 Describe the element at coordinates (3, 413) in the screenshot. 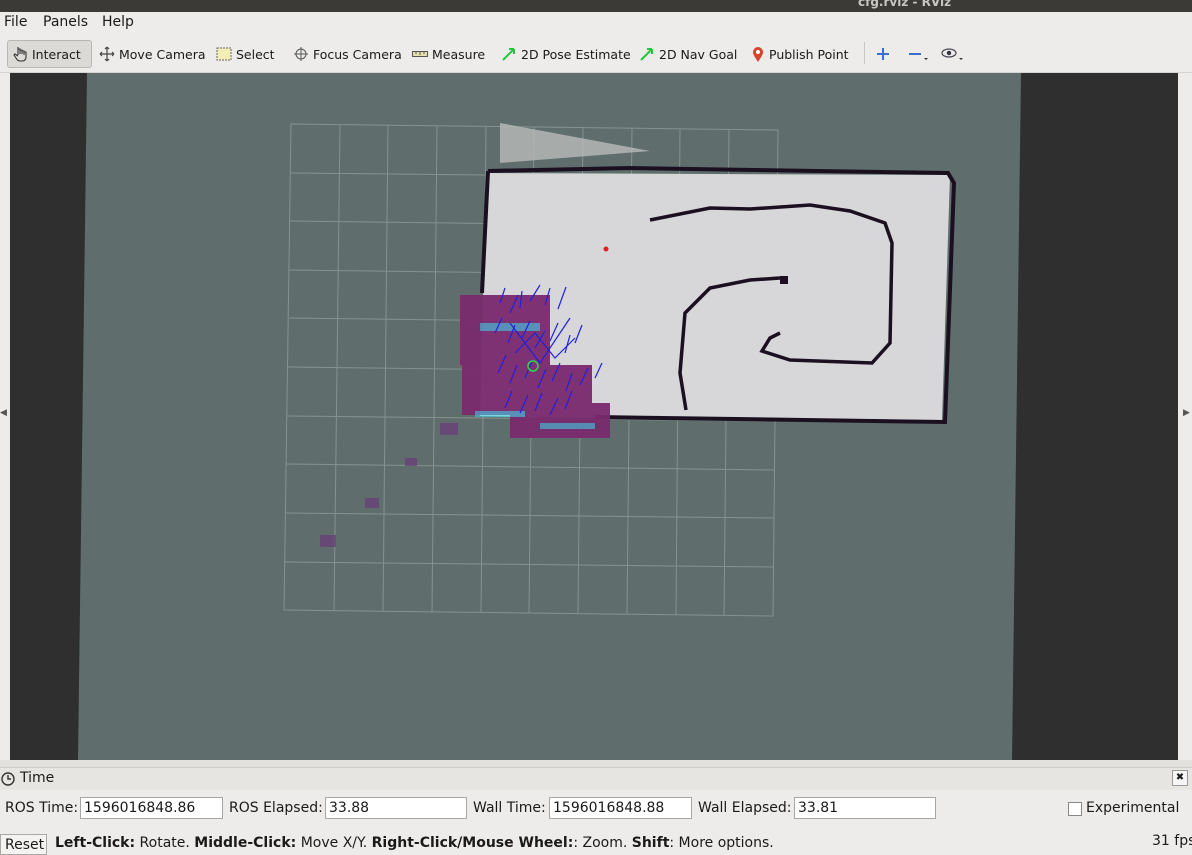

I see `left-panel-collapse-arrow: ◀` at that location.